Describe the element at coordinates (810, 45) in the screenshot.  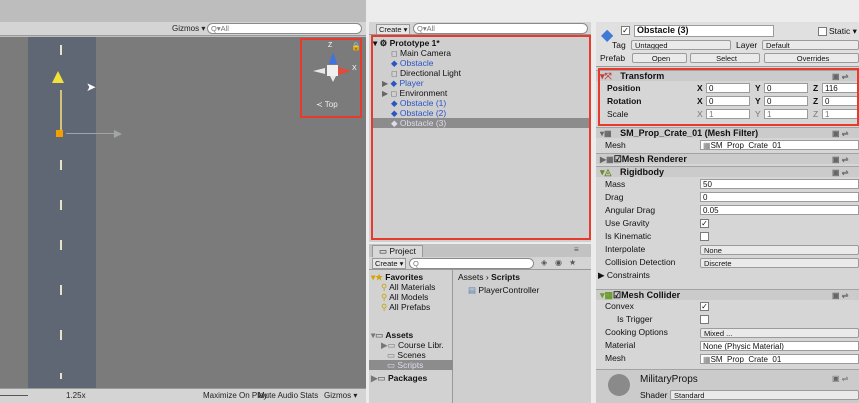
I see `layer-dropdown: Default` at that location.